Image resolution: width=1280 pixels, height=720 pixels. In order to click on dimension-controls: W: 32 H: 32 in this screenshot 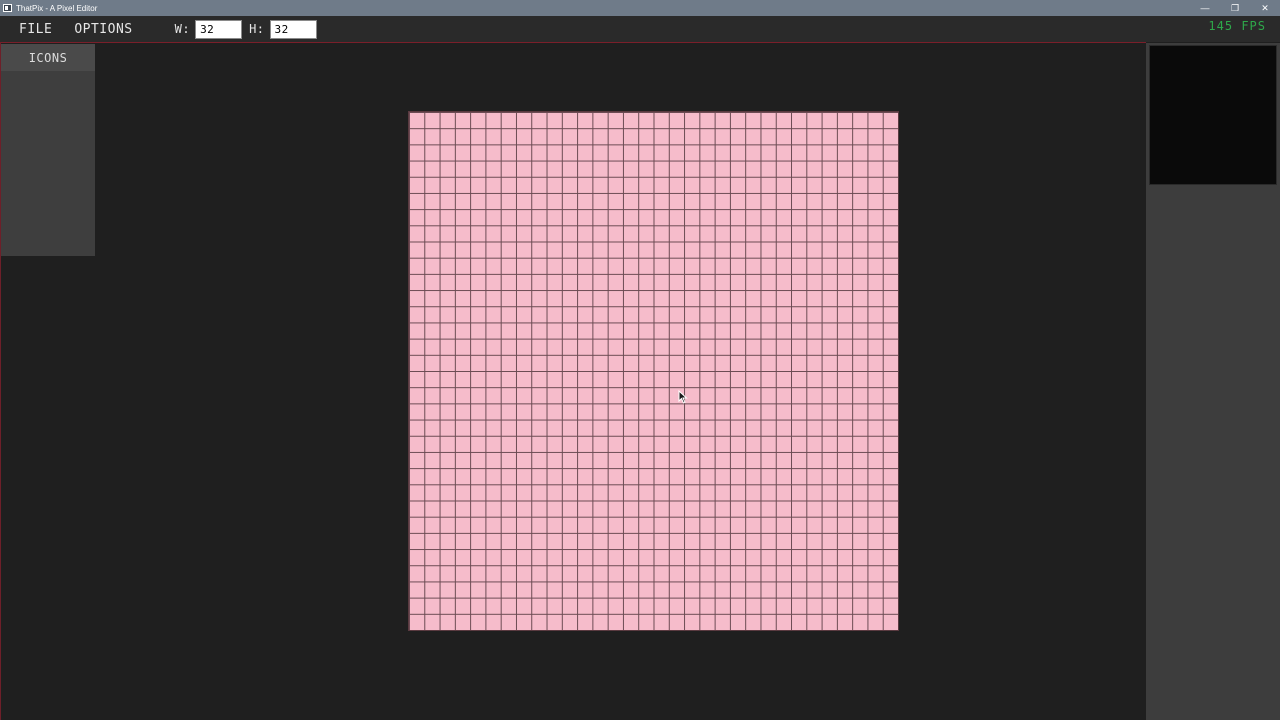, I will do `click(249, 29)`.